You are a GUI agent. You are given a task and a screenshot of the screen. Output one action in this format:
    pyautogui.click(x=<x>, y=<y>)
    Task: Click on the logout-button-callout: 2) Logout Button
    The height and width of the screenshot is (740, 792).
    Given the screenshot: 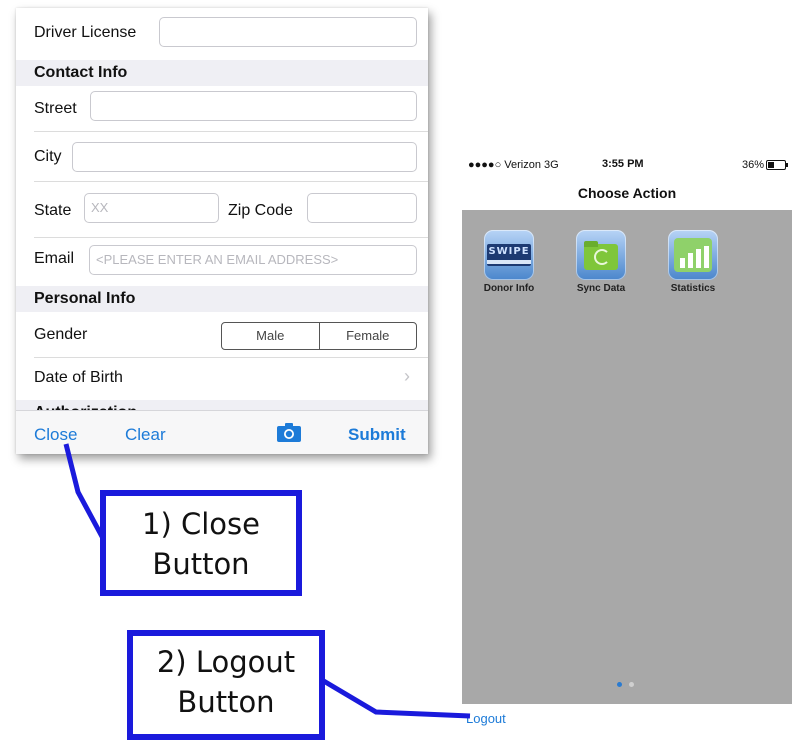 What is the action you would take?
    pyautogui.click(x=226, y=685)
    